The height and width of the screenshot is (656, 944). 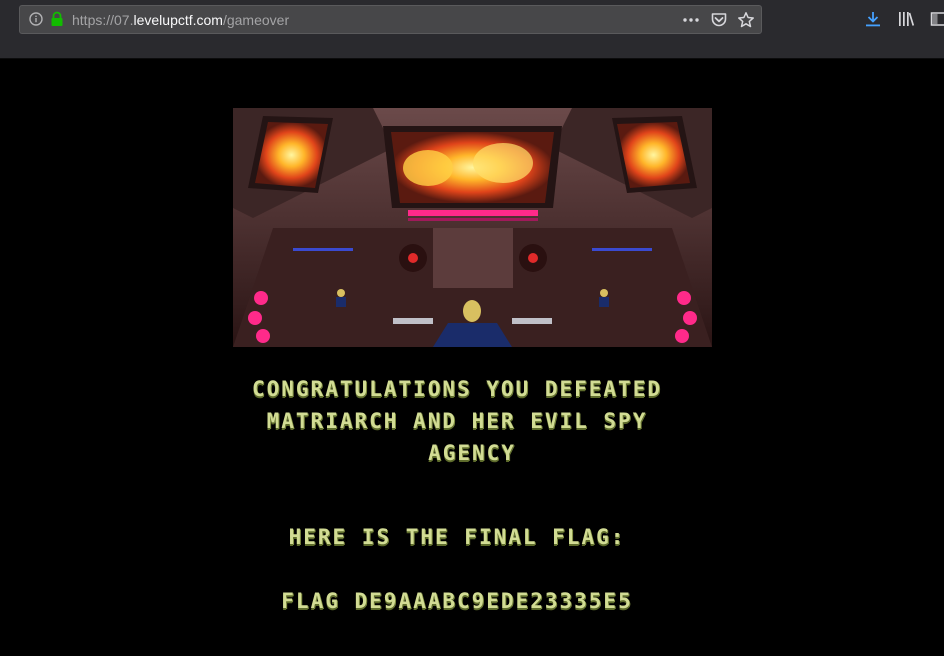 I want to click on flag-intro-text: HERE IS THE FINAL FLAG:, so click(x=457, y=537).